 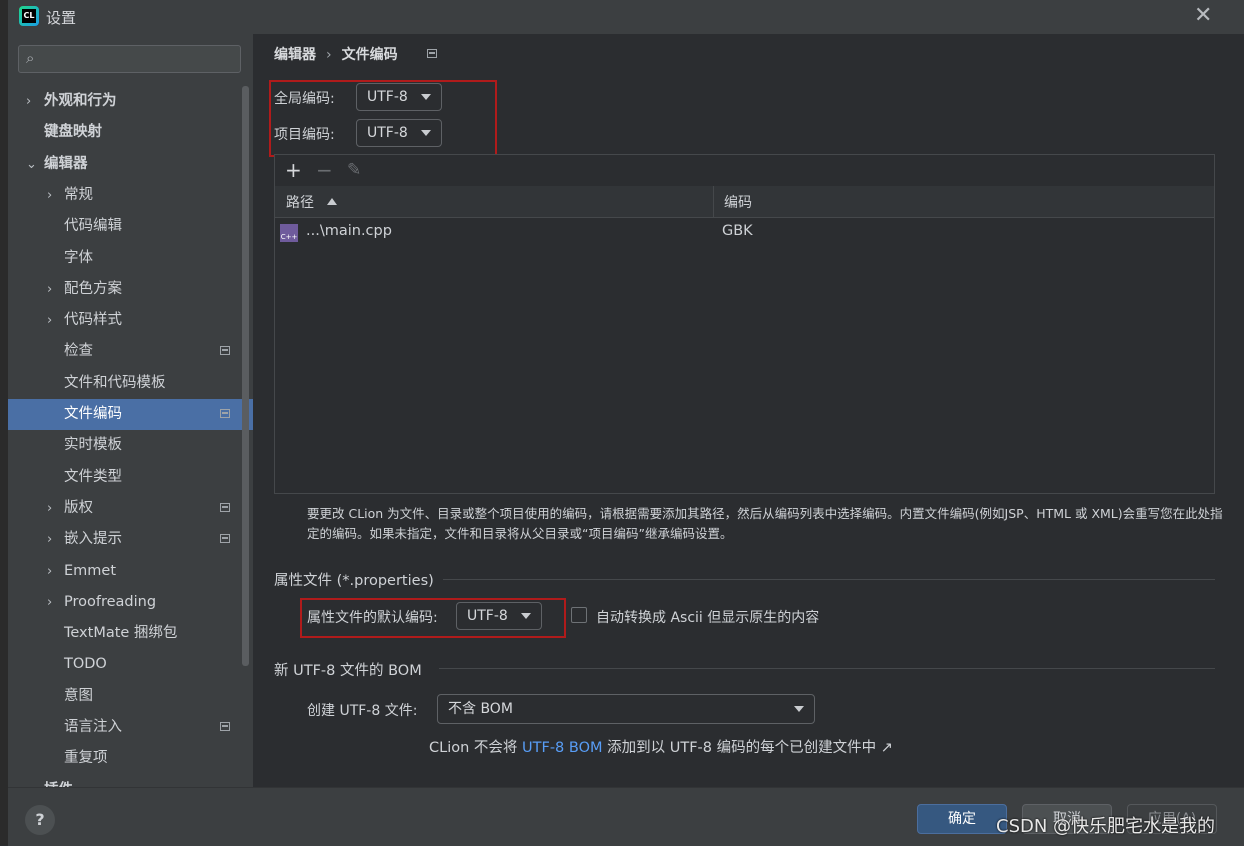 What do you see at coordinates (626, 17) in the screenshot?
I see `title-bar: CL 设置 ✕` at bounding box center [626, 17].